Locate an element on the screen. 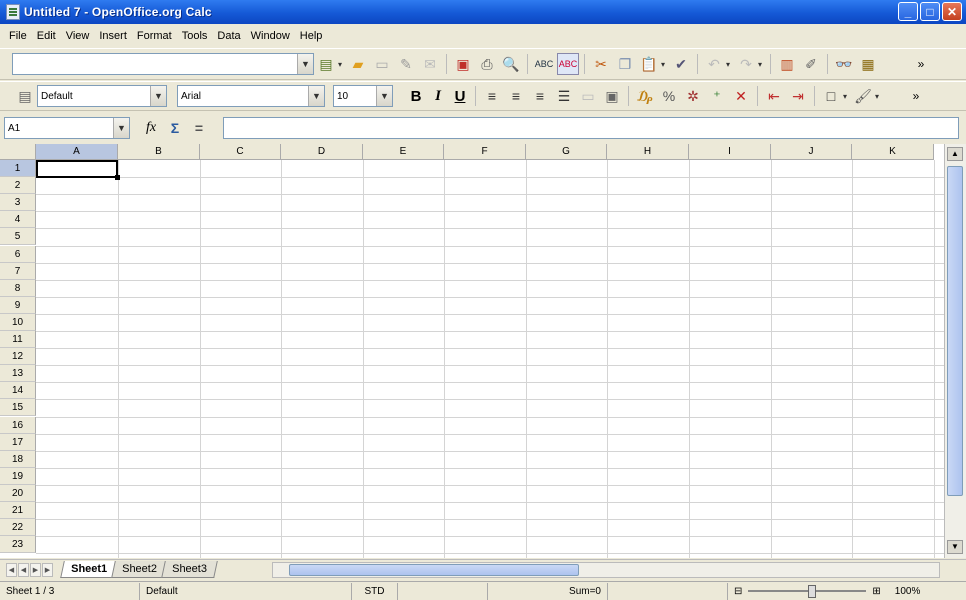  export-pdf-icon: ▣ is located at coordinates (463, 64).